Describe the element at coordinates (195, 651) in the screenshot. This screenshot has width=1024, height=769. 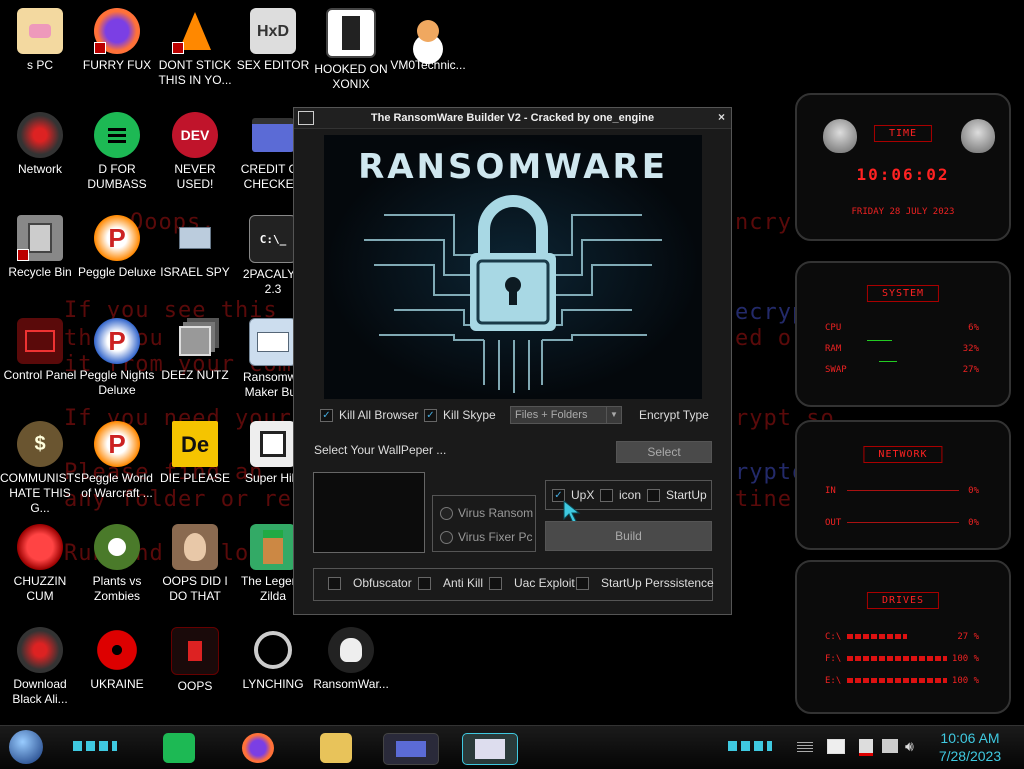
I see `oops-icon` at that location.